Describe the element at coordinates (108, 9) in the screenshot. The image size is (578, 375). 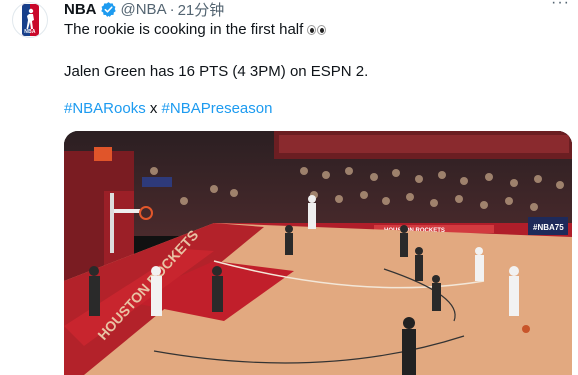
I see `verified-badge-icon` at that location.